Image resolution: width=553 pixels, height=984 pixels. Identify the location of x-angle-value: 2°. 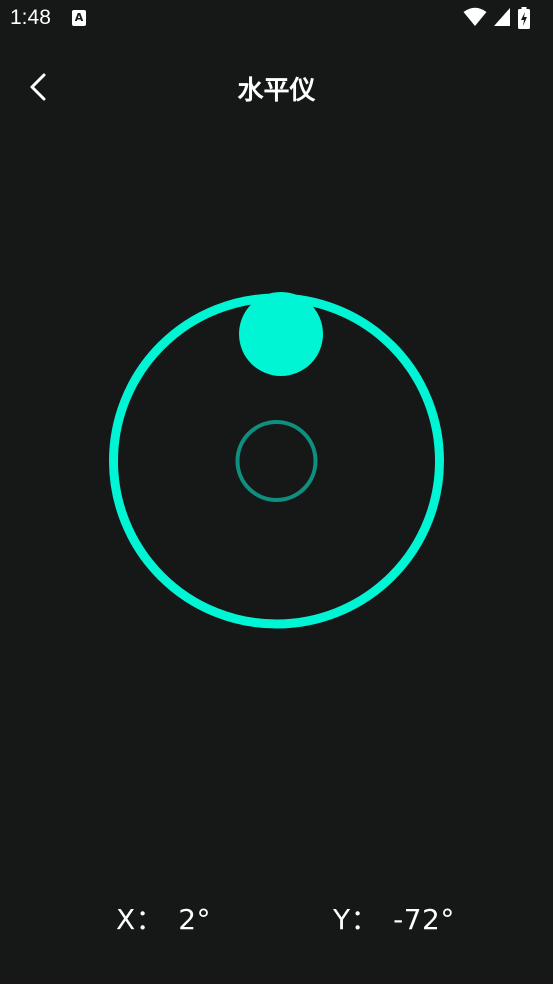
(195, 919).